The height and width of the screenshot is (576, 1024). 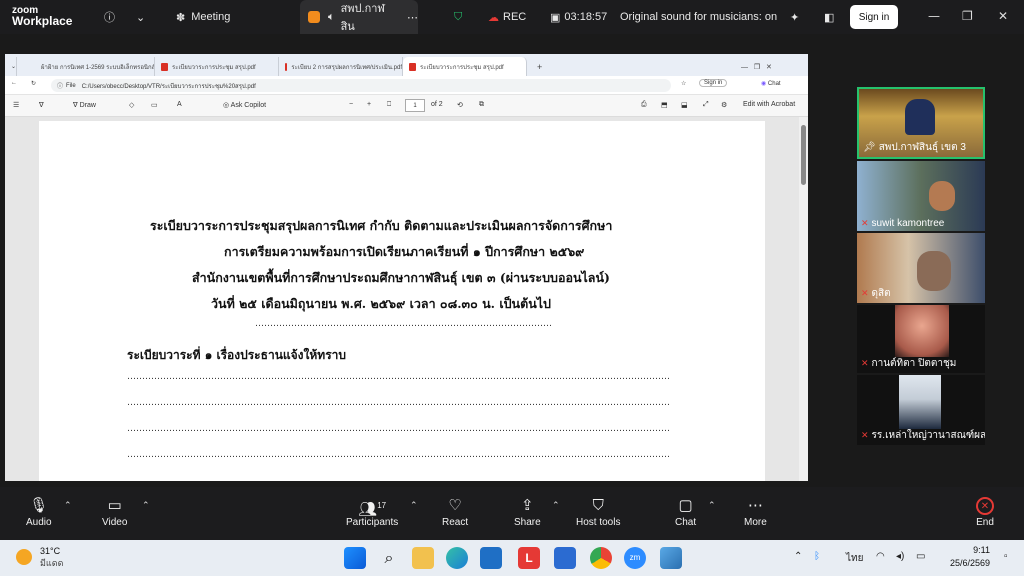 I want to click on fit-icon: ⎕, so click(x=389, y=105).